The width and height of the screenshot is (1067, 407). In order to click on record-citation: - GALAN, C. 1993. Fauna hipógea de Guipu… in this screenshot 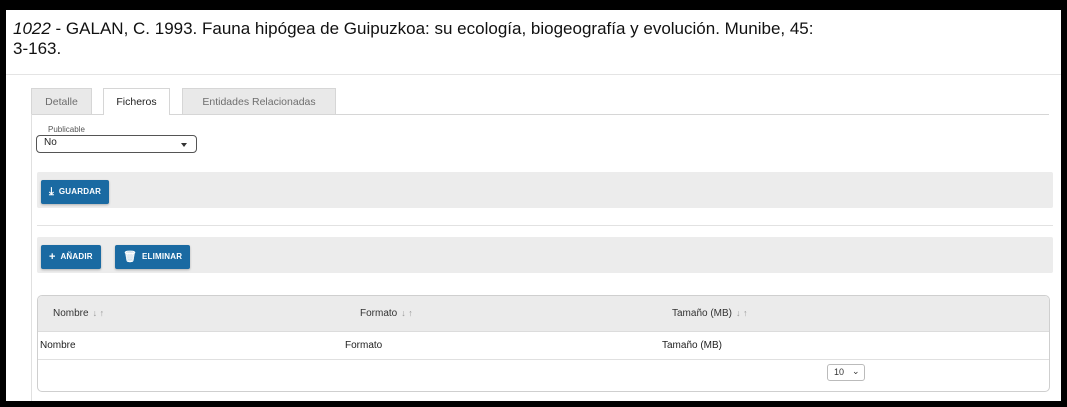, I will do `click(432, 28)`.